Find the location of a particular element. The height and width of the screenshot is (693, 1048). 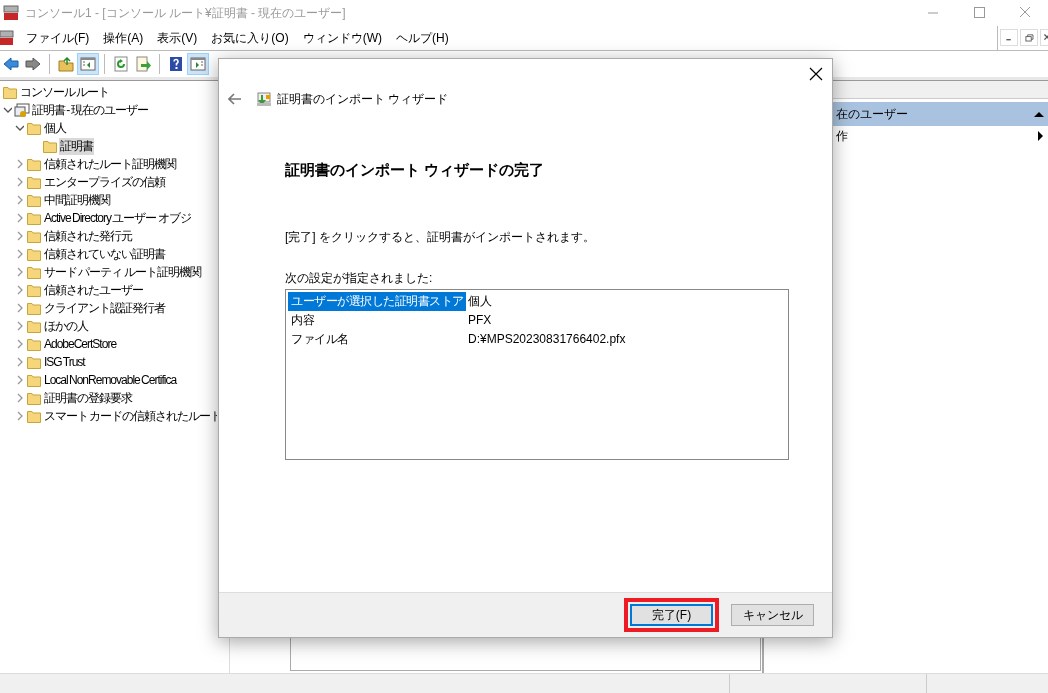

setting-value: D:¥MPS20230831766402.pfx is located at coordinates (547, 339).